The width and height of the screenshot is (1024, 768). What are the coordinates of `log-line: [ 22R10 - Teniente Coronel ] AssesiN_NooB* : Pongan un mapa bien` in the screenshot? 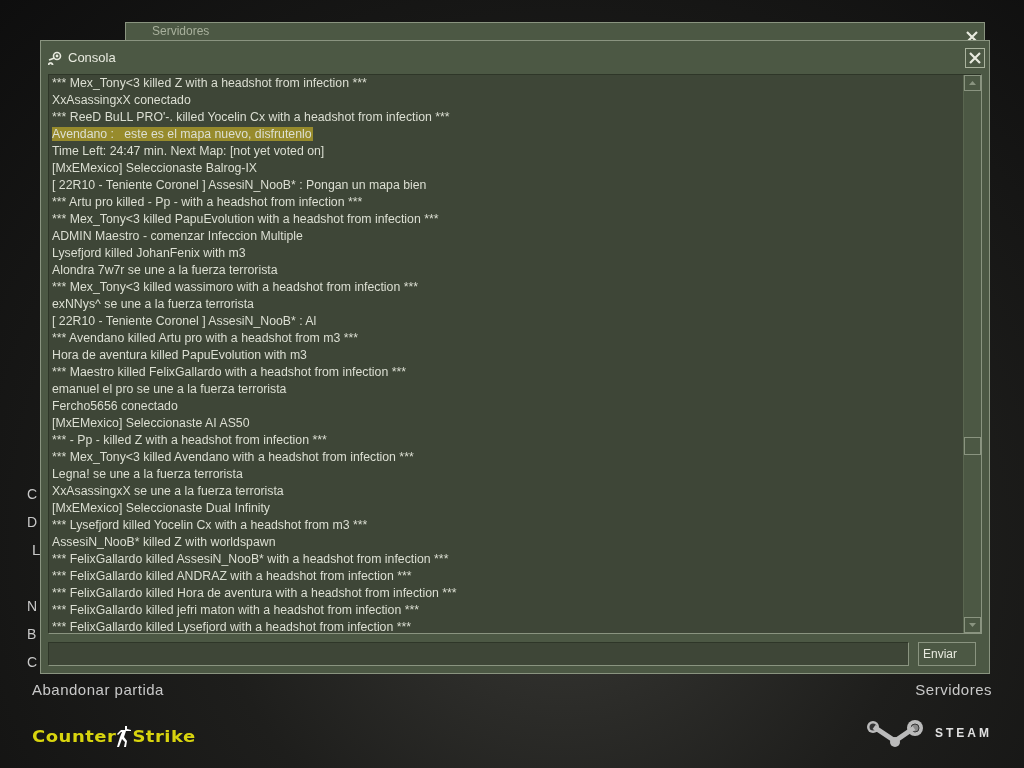 It's located at (239, 185).